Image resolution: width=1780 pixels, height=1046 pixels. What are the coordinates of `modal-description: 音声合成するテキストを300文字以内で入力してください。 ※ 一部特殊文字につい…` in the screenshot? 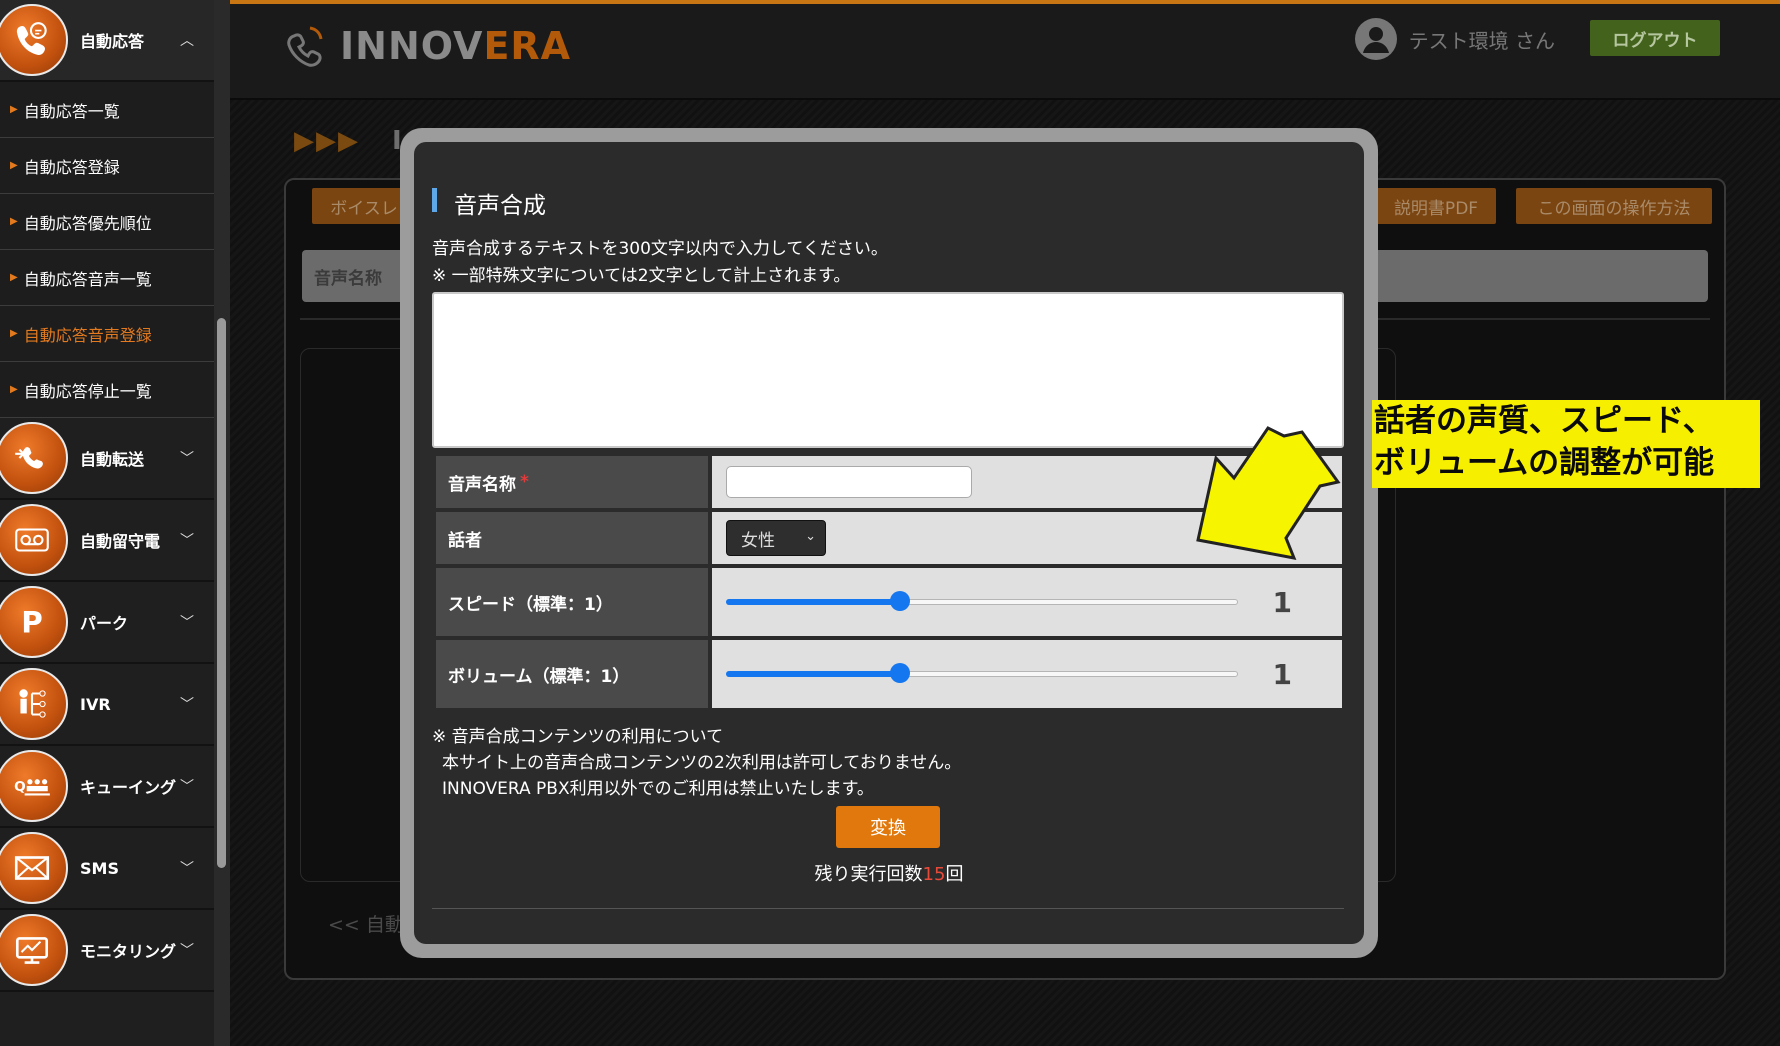 It's located at (660, 263).